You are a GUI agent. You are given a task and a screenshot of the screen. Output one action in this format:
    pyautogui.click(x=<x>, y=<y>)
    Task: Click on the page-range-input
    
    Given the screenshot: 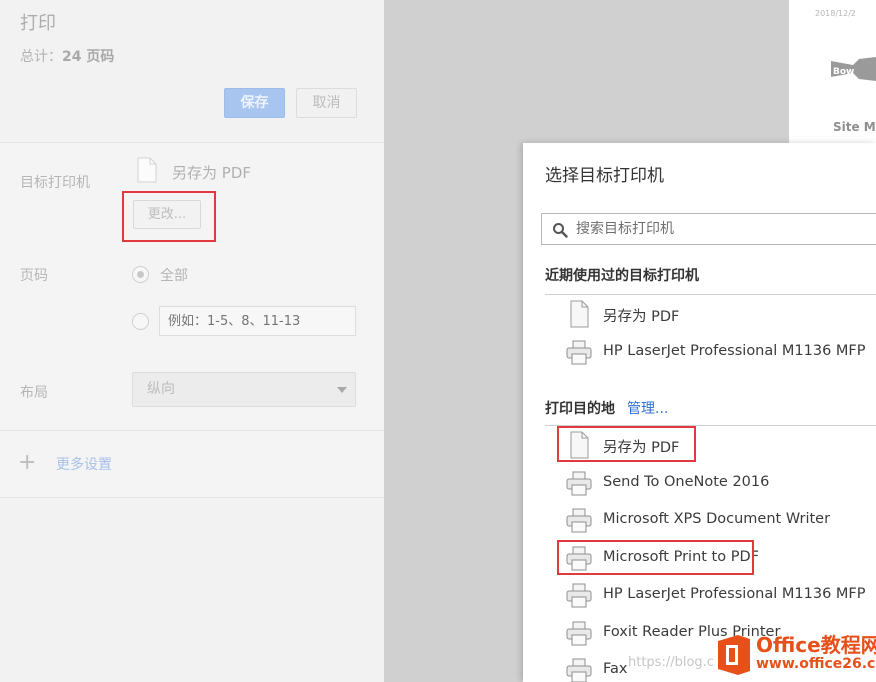 What is the action you would take?
    pyautogui.click(x=257, y=321)
    